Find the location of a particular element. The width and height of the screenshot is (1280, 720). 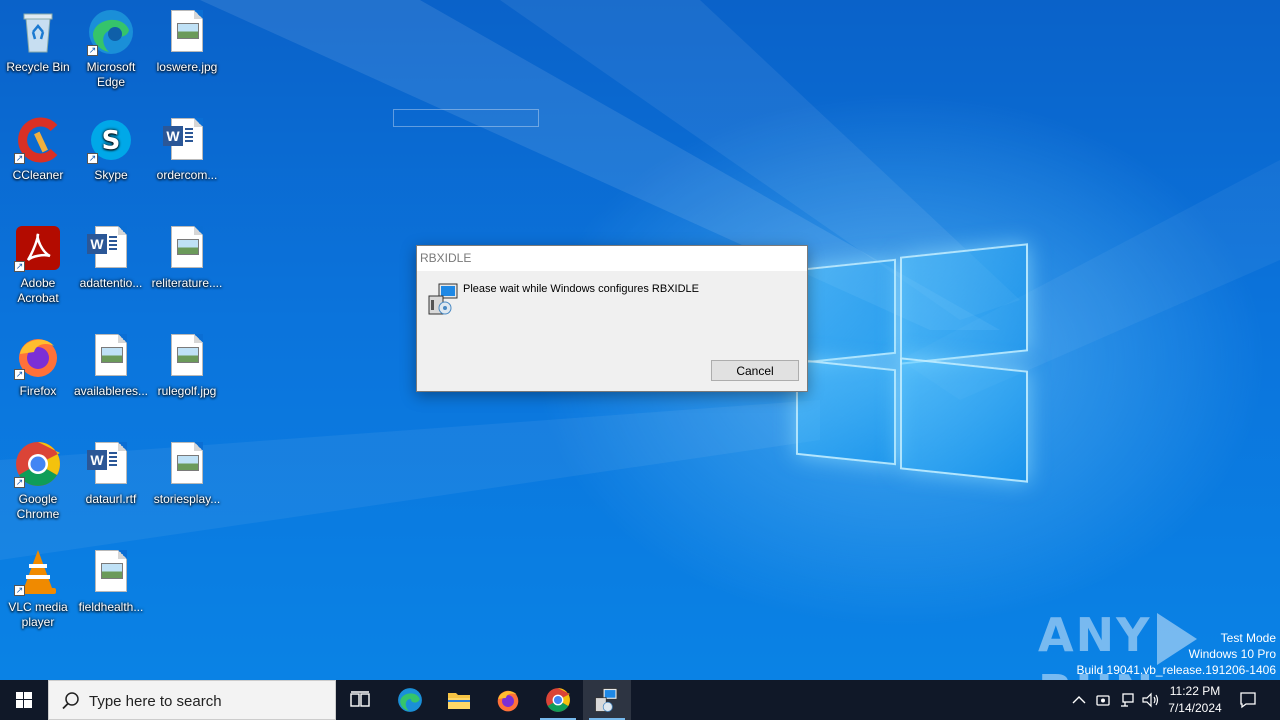

notification-icon is located at coordinates (1248, 700).